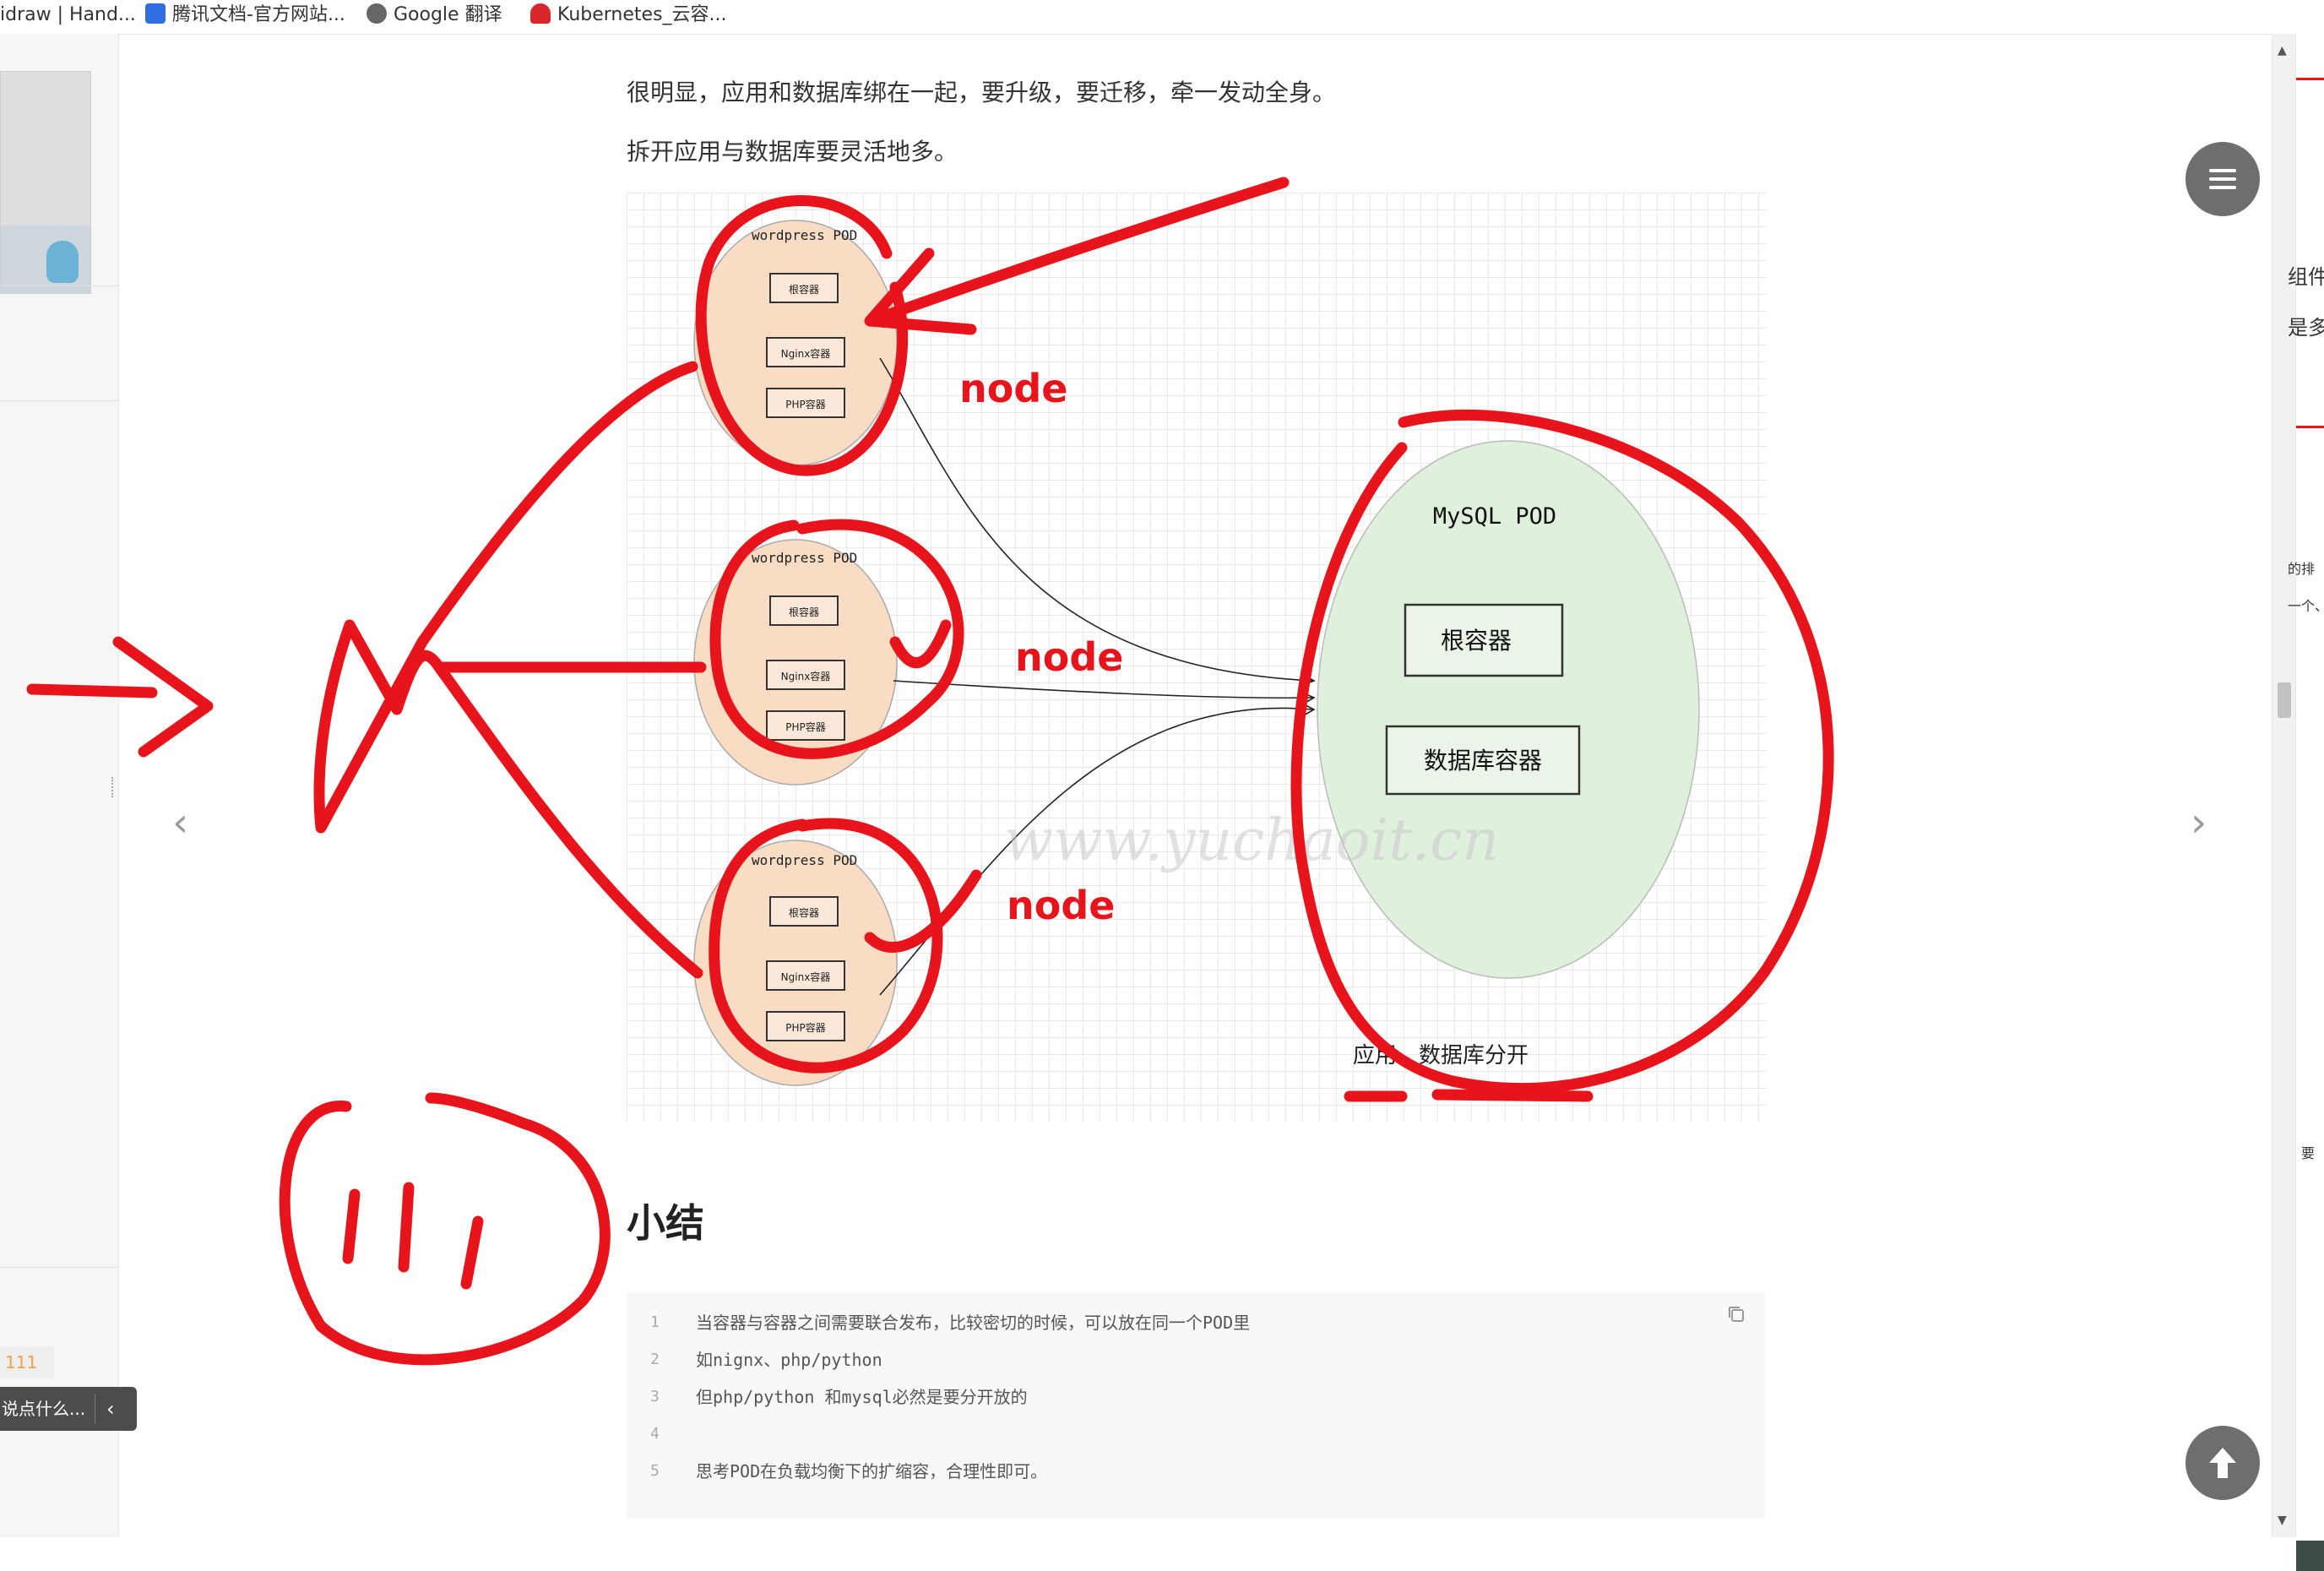 This screenshot has width=2324, height=1571. Describe the element at coordinates (2306, 277) in the screenshot. I see `preview-text: 组件` at that location.